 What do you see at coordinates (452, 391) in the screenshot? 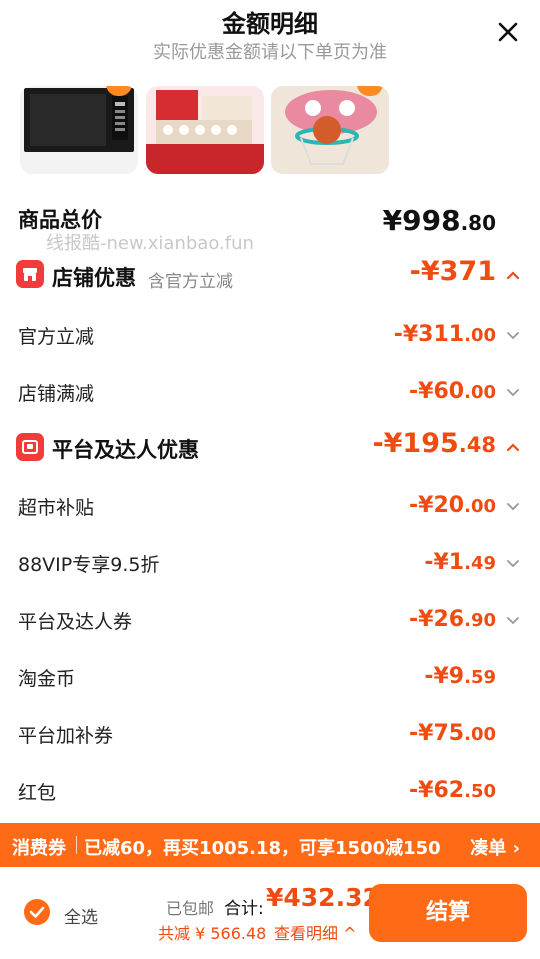
I see `discount-amount: -¥60.00` at bounding box center [452, 391].